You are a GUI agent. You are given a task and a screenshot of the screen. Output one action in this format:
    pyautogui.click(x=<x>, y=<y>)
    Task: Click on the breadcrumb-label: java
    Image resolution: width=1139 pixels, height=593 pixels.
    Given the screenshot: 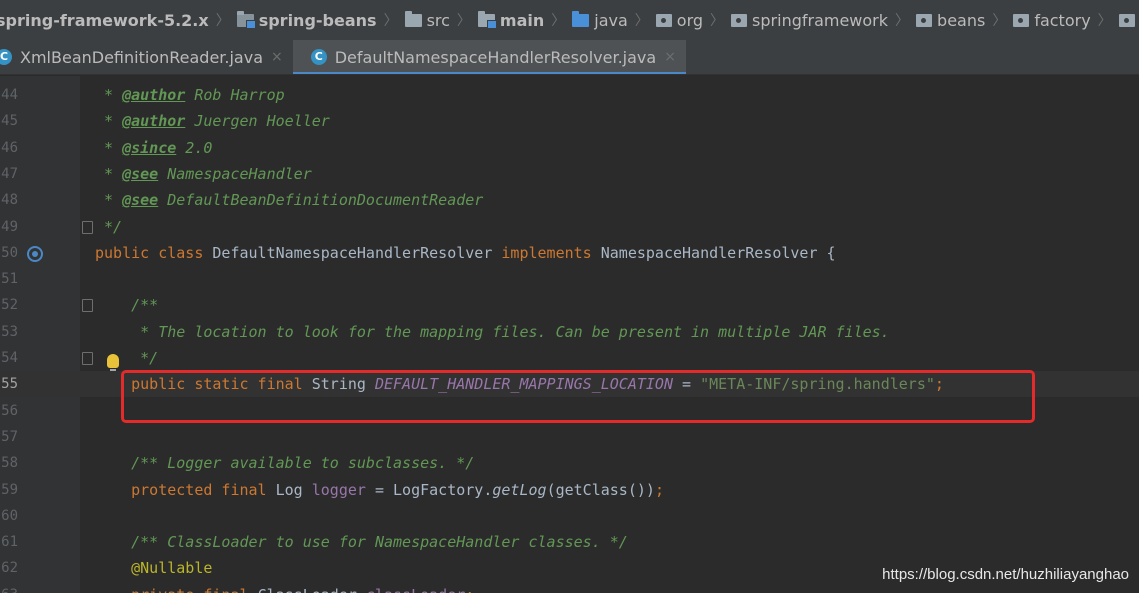 What is the action you would take?
    pyautogui.click(x=611, y=20)
    